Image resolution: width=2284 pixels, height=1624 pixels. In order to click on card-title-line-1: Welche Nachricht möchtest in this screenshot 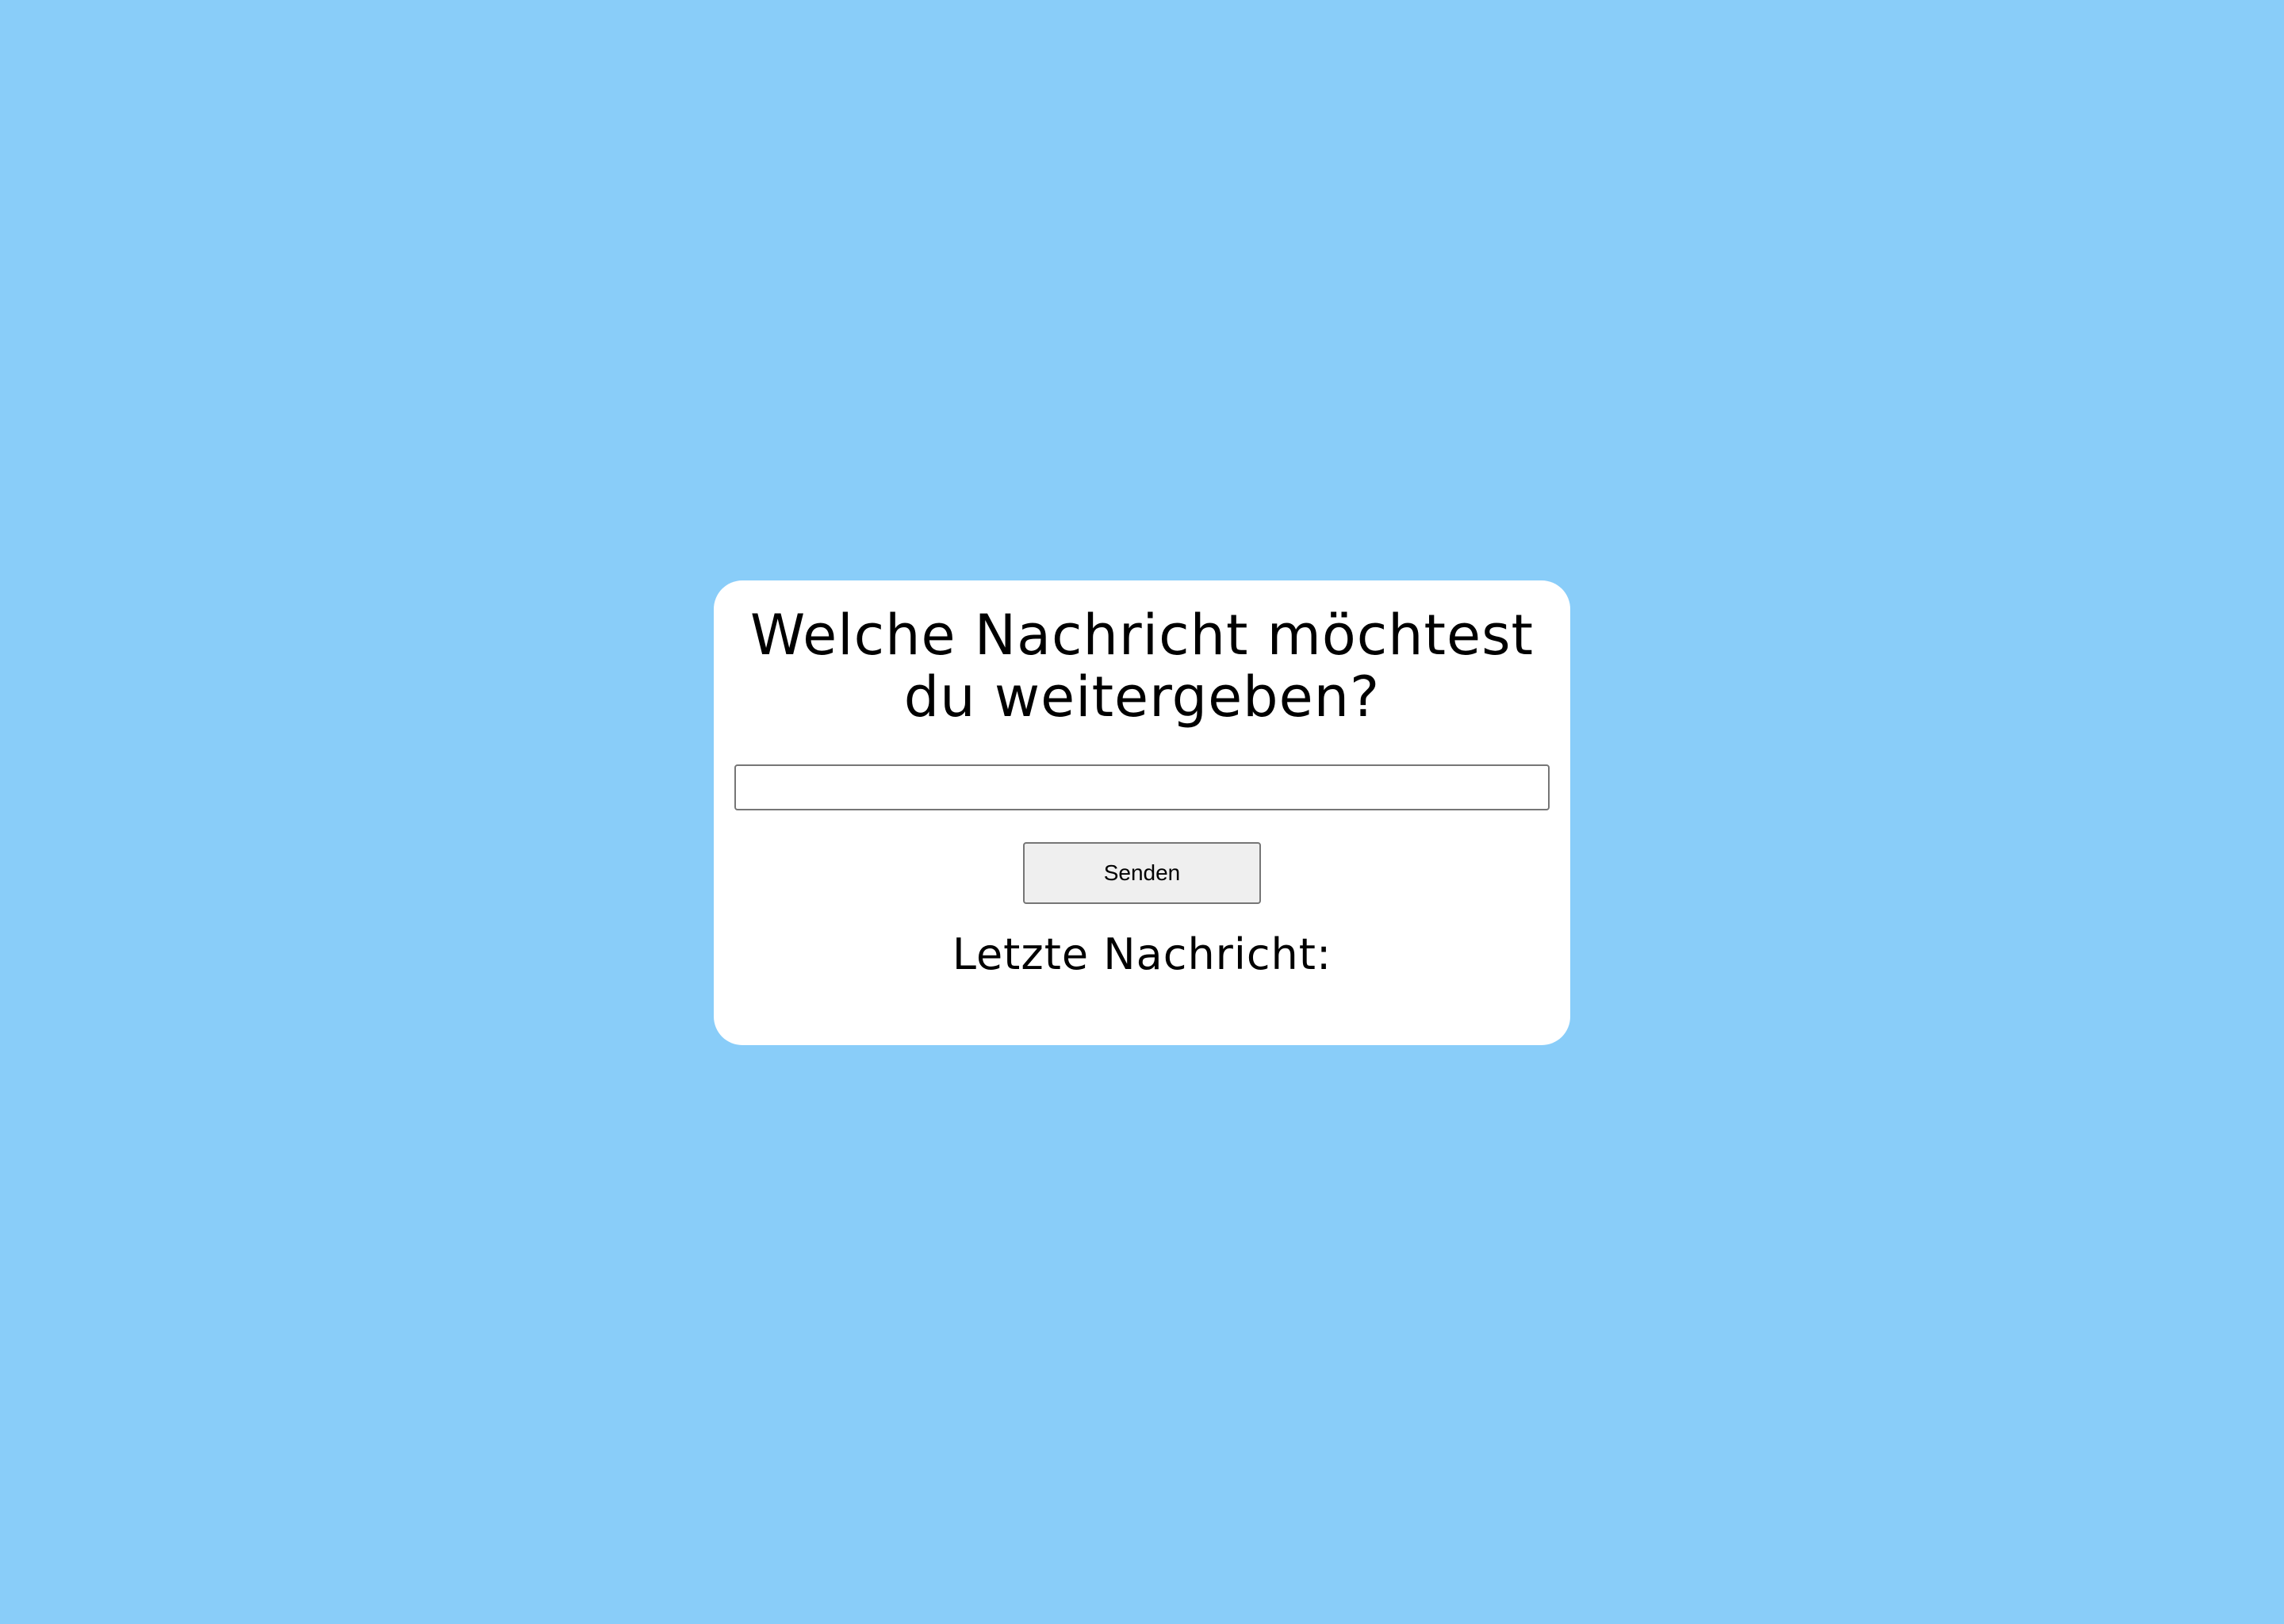, I will do `click(1142, 635)`.